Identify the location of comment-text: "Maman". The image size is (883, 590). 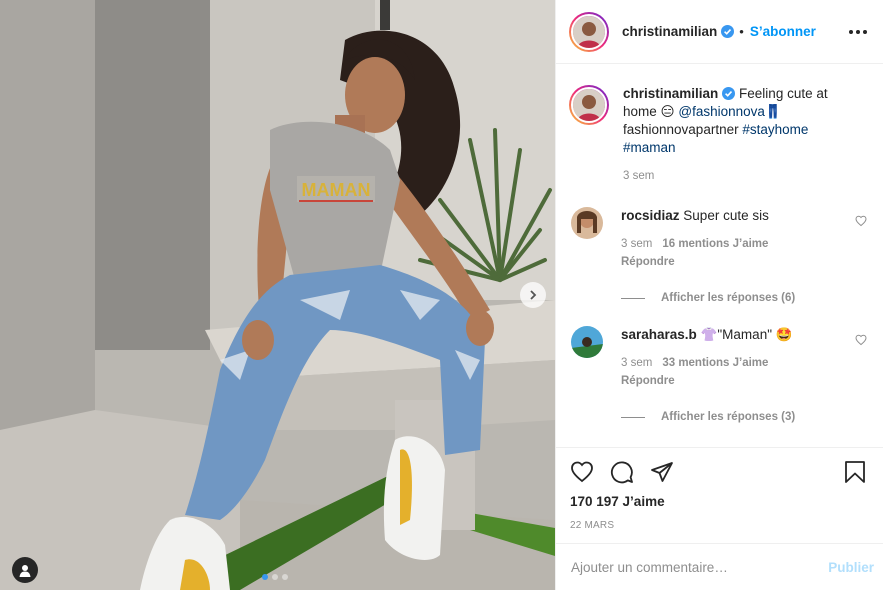
(744, 334).